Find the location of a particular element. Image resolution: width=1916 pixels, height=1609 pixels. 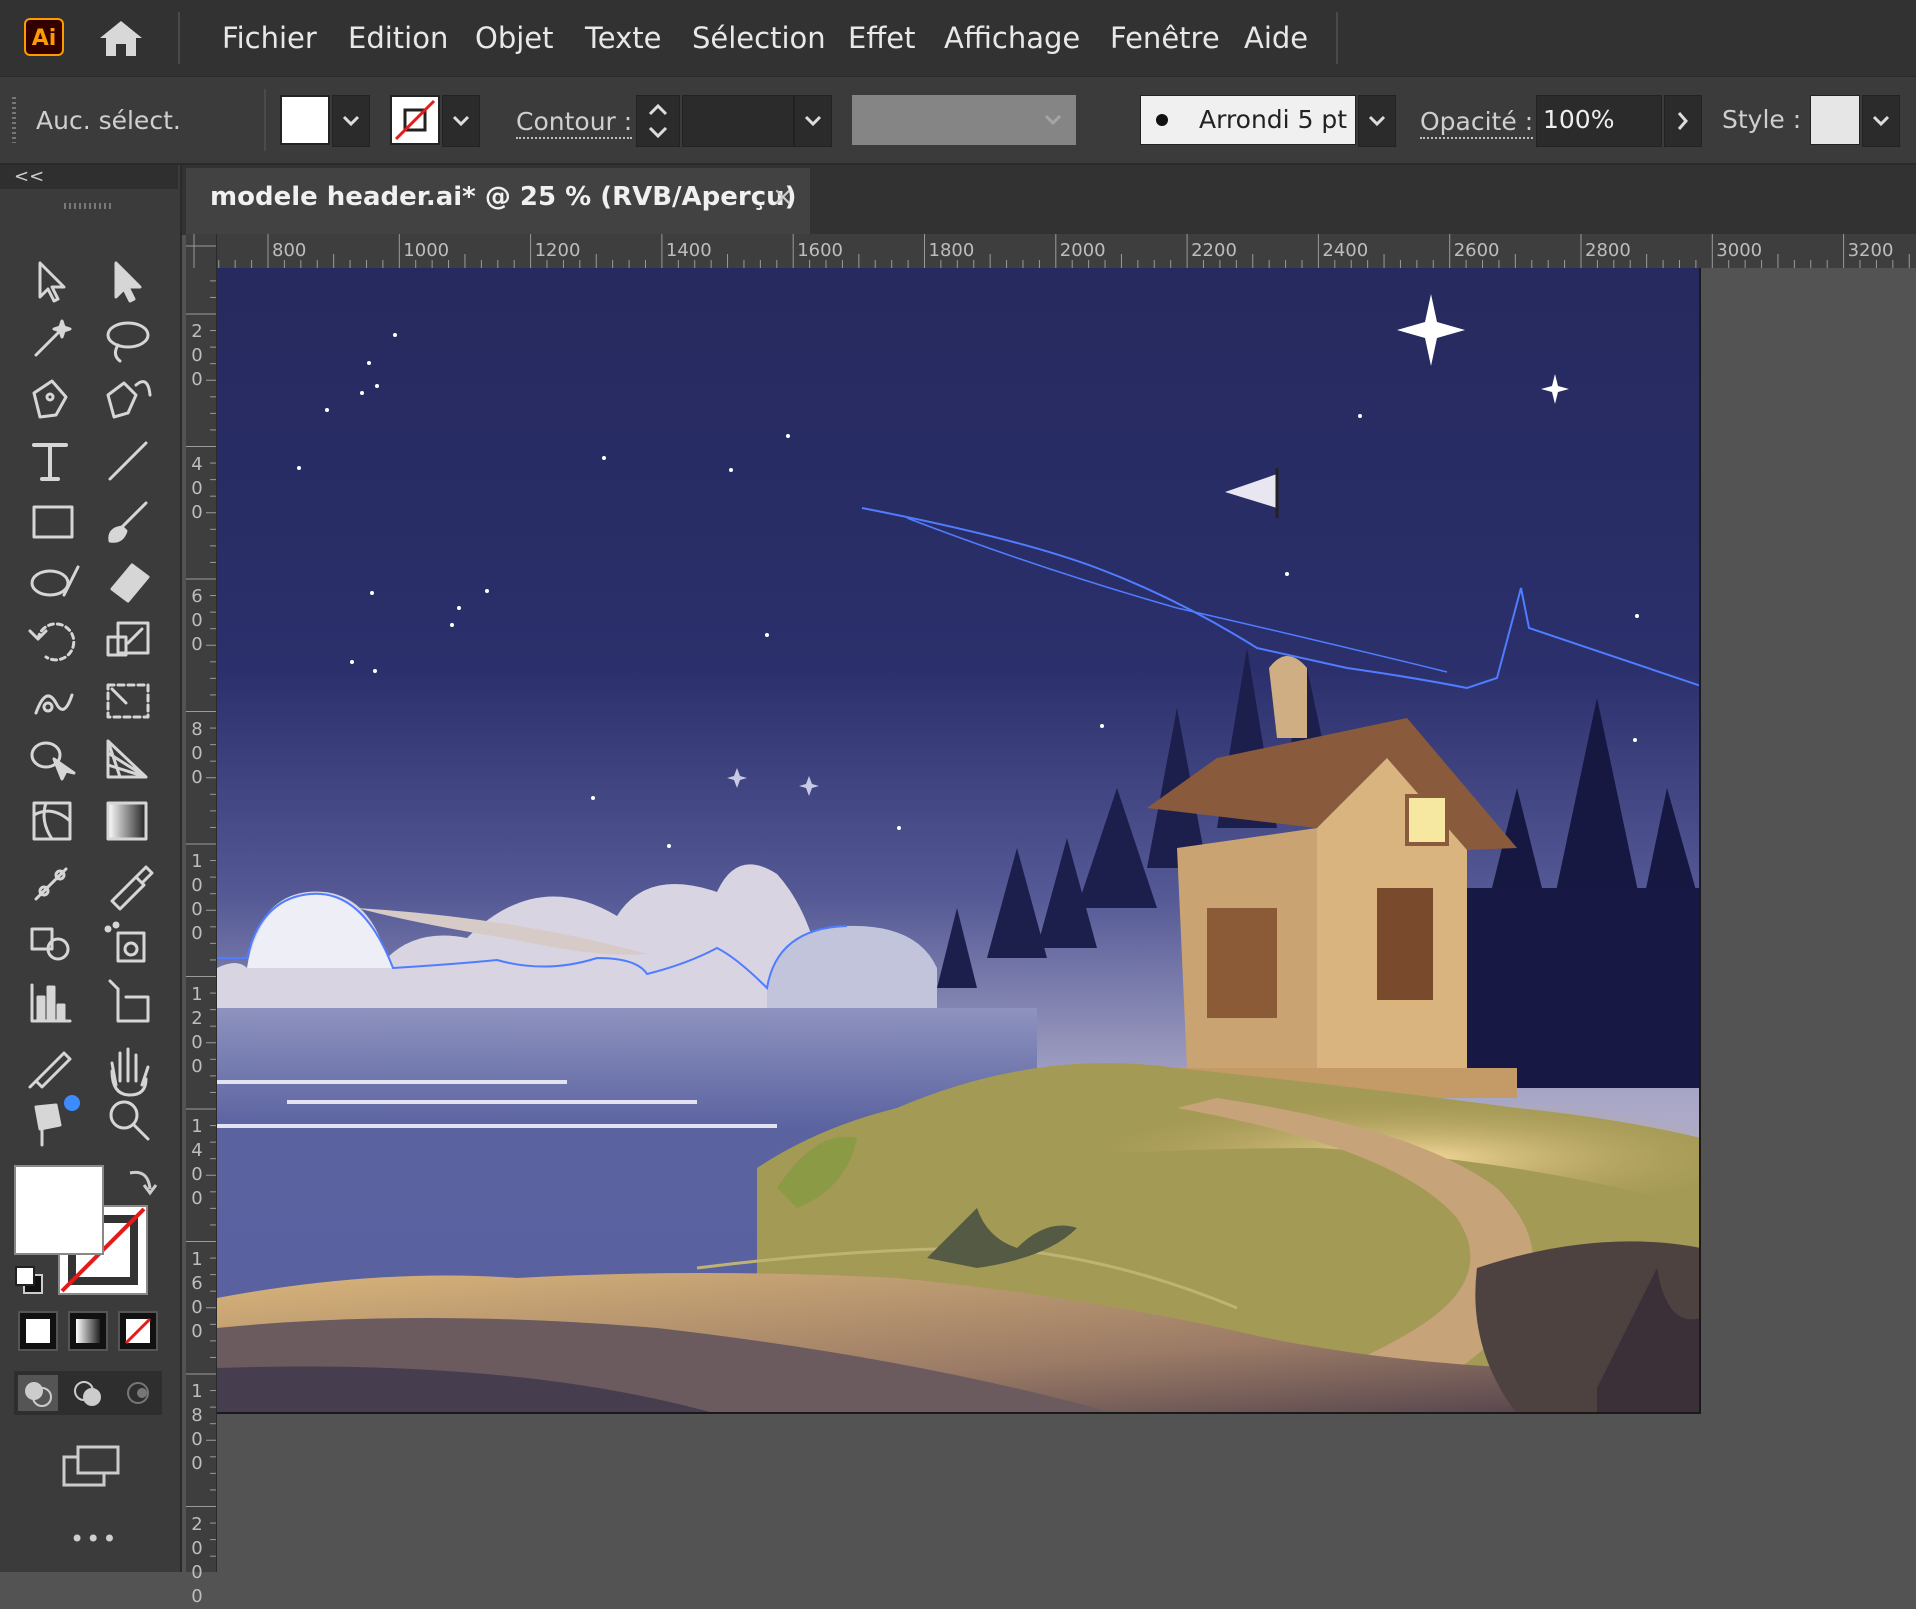

ruler-origin is located at coordinates (201, 251).